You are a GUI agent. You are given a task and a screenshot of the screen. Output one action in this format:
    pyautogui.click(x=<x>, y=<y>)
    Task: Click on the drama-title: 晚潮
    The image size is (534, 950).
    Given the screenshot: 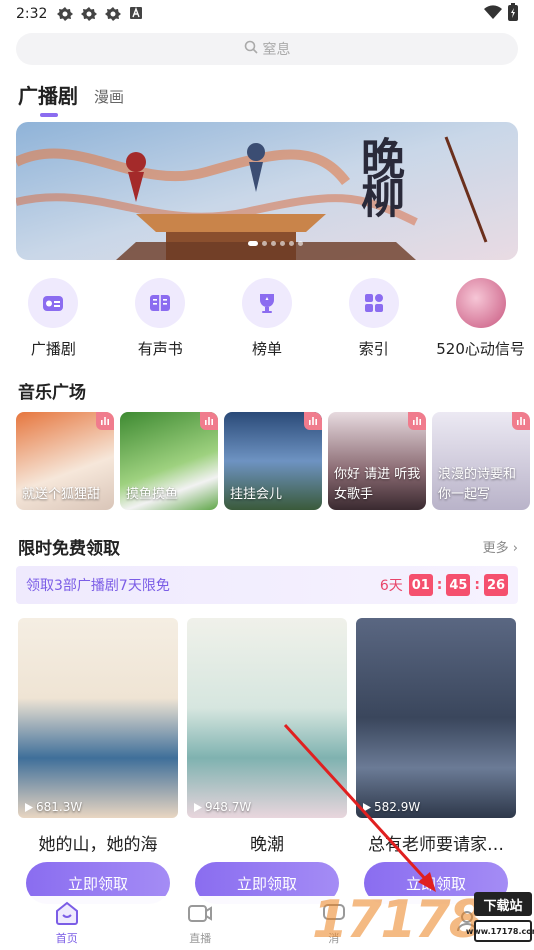 What is the action you would take?
    pyautogui.click(x=267, y=845)
    